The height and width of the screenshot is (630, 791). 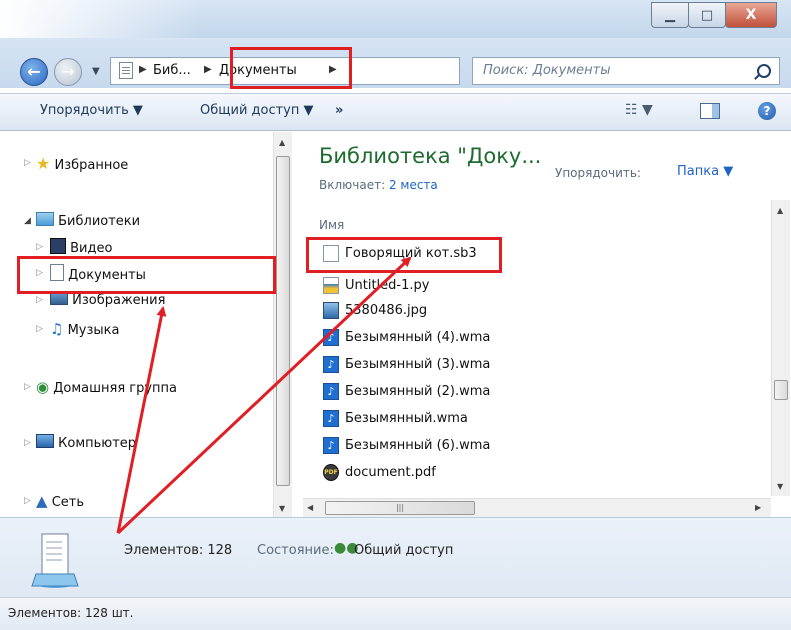 What do you see at coordinates (68, 72) in the screenshot?
I see `forward-button: →` at bounding box center [68, 72].